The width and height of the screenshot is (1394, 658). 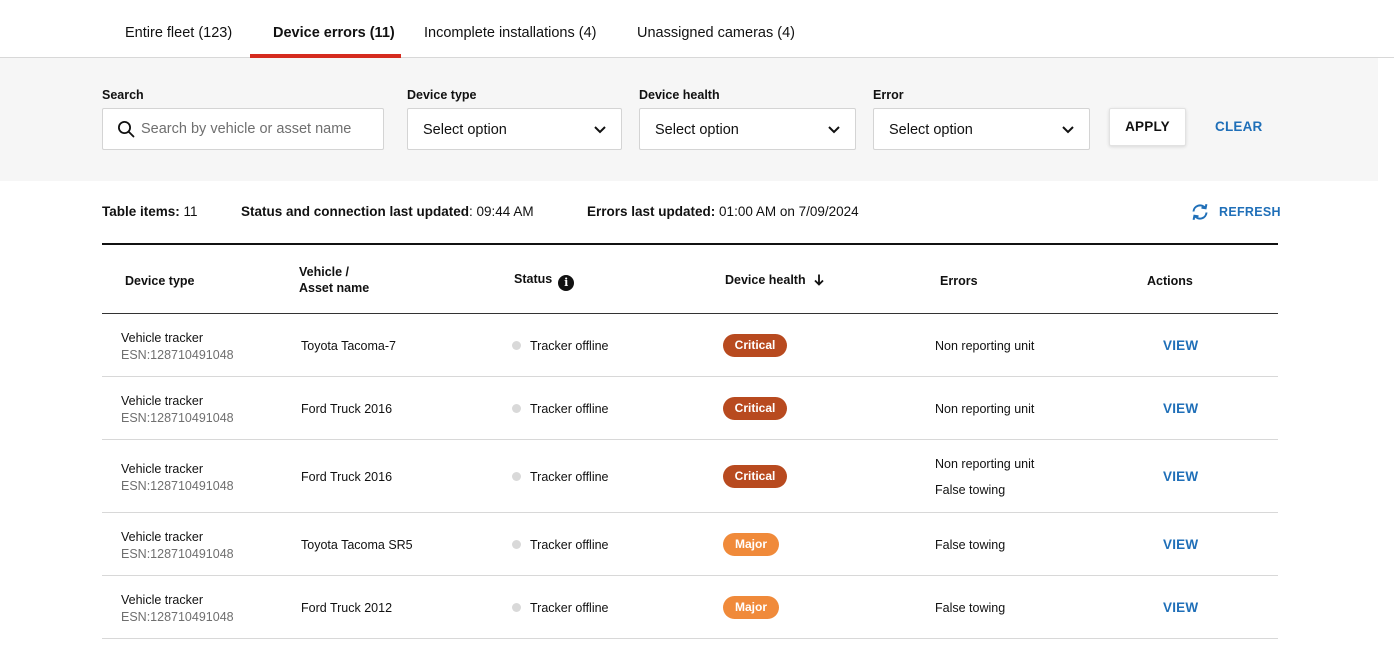 I want to click on arrow-down-icon, so click(x=818, y=280).